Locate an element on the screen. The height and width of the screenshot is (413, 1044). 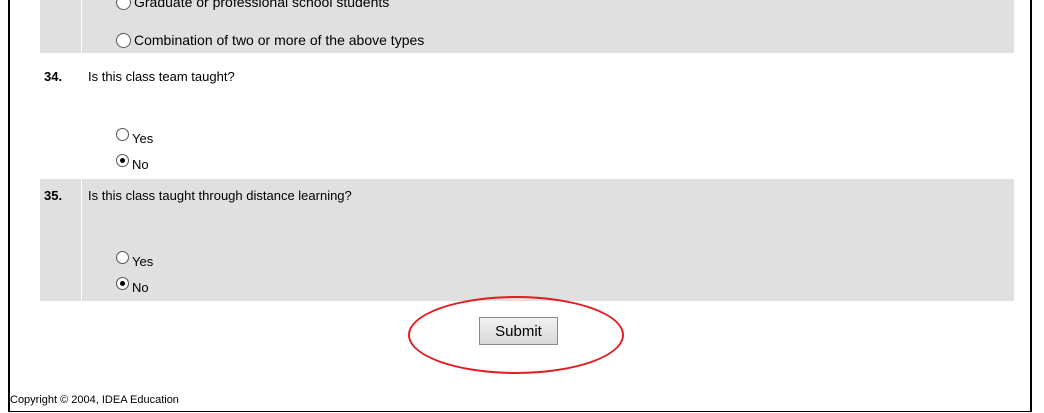
q34-option-no: No is located at coordinates (132, 162).